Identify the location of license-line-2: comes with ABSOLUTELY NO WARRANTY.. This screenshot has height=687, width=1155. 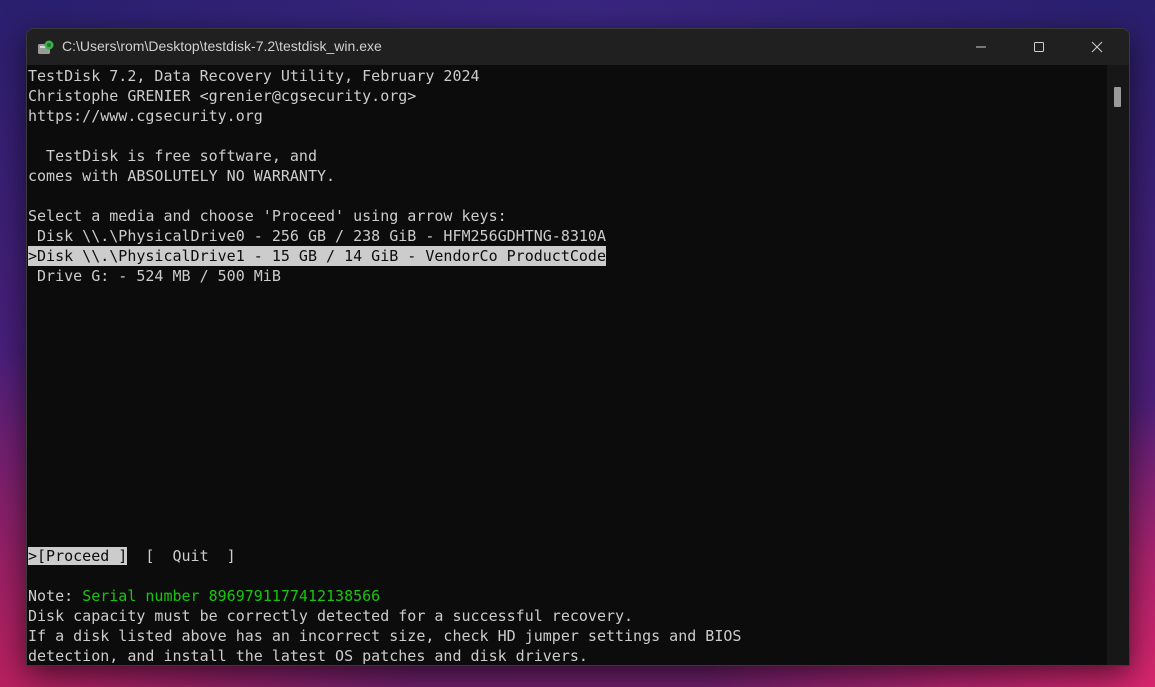
(182, 176).